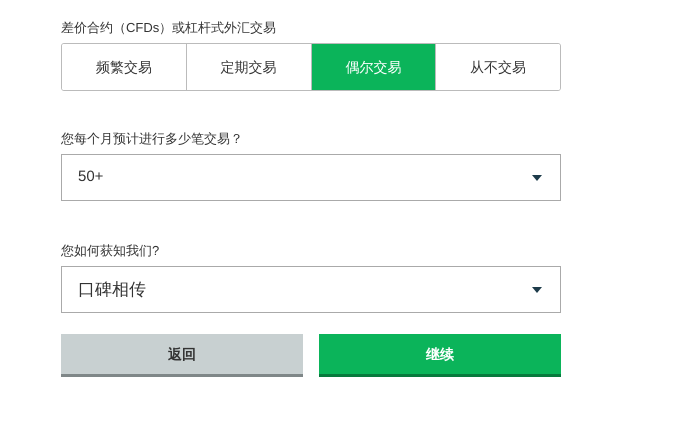  Describe the element at coordinates (110, 251) in the screenshot. I see `question-label: 您如何获知我们?` at that location.